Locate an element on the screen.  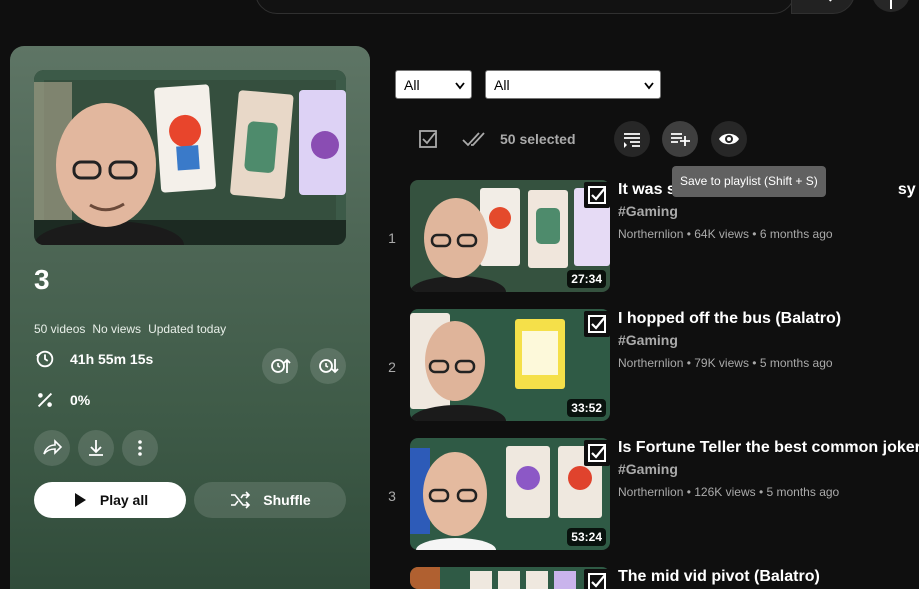
video-meta: Northernlion • 64K views • 6 months ago is located at coordinates (725, 234).